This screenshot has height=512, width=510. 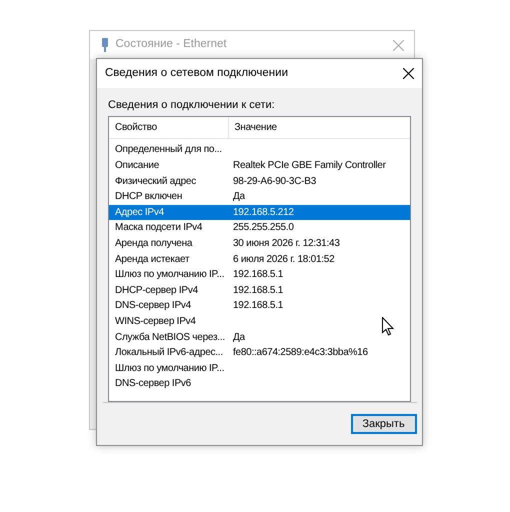 What do you see at coordinates (259, 274) in the screenshot?
I see `list-row: Шлюз по умолчанию IP... 192.168.5.1` at bounding box center [259, 274].